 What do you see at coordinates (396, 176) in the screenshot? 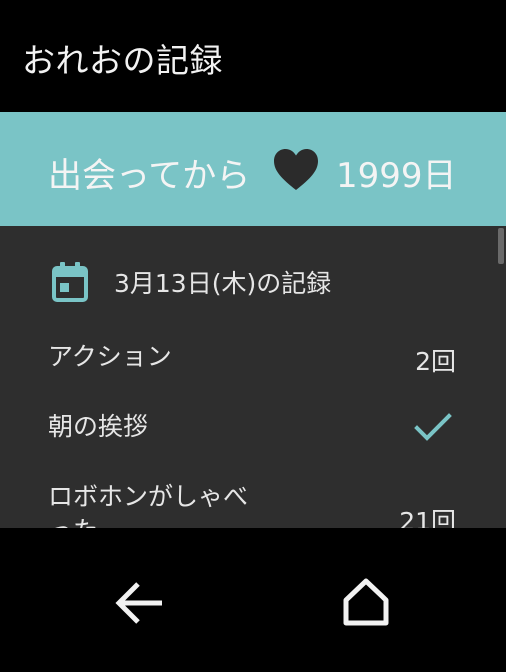
I see `banner-days-count: 1999日` at bounding box center [396, 176].